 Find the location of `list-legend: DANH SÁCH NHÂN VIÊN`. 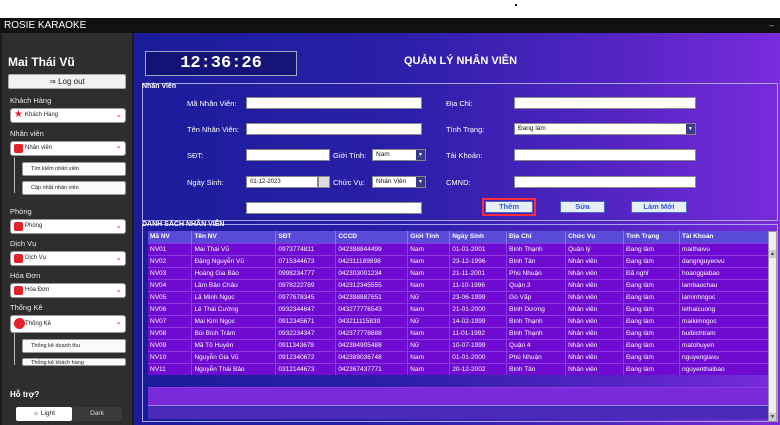

list-legend: DANH SÁCH NHÂN VIÊN is located at coordinates (183, 224).